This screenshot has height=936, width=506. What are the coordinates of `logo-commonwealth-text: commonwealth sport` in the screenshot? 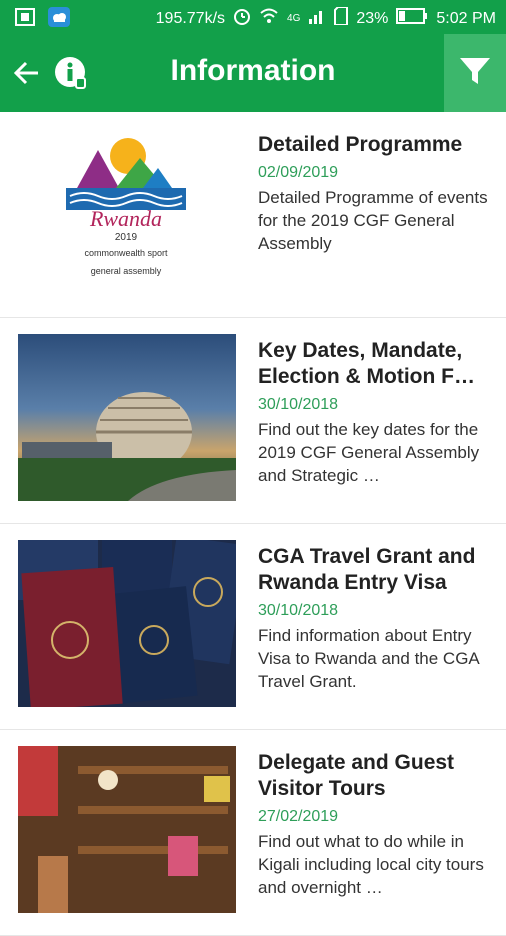 It's located at (126, 253).